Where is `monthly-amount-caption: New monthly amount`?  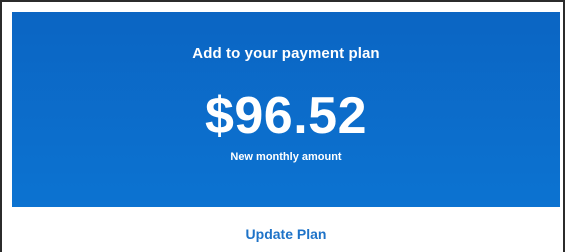
monthly-amount-caption: New monthly amount is located at coordinates (286, 157).